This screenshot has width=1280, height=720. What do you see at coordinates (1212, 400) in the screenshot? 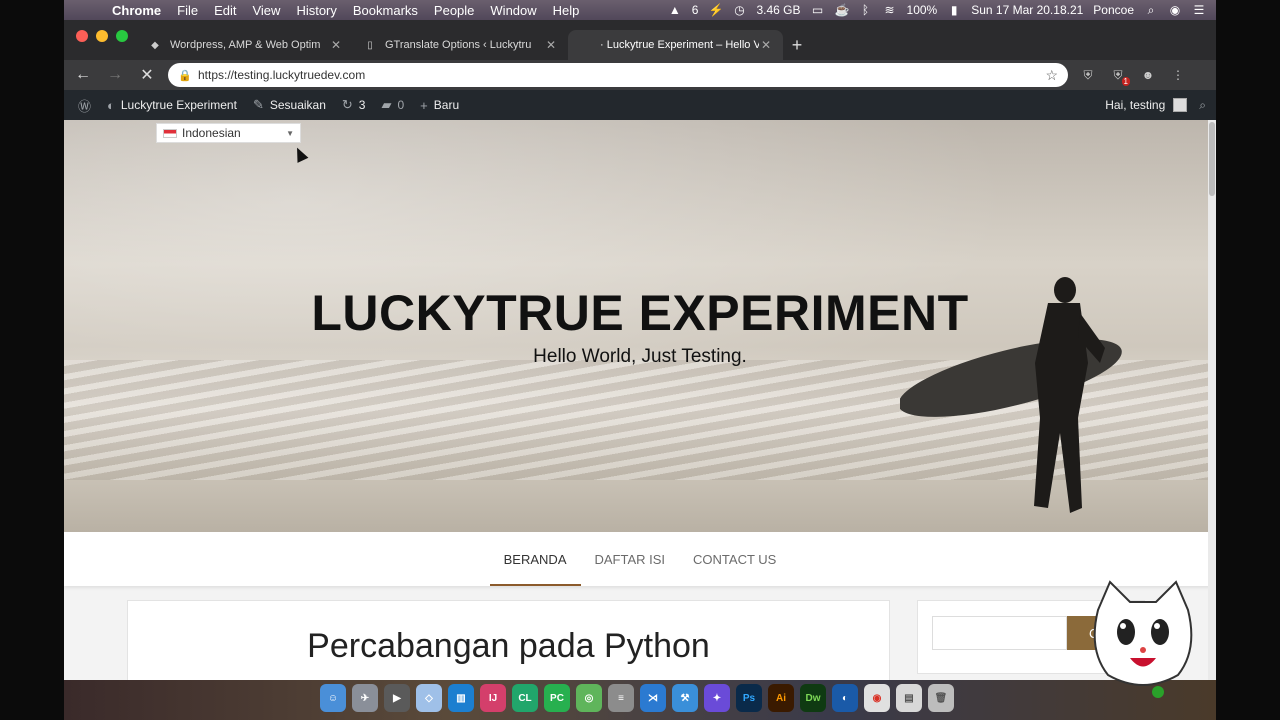
I see `page-scrollbar` at bounding box center [1212, 400].